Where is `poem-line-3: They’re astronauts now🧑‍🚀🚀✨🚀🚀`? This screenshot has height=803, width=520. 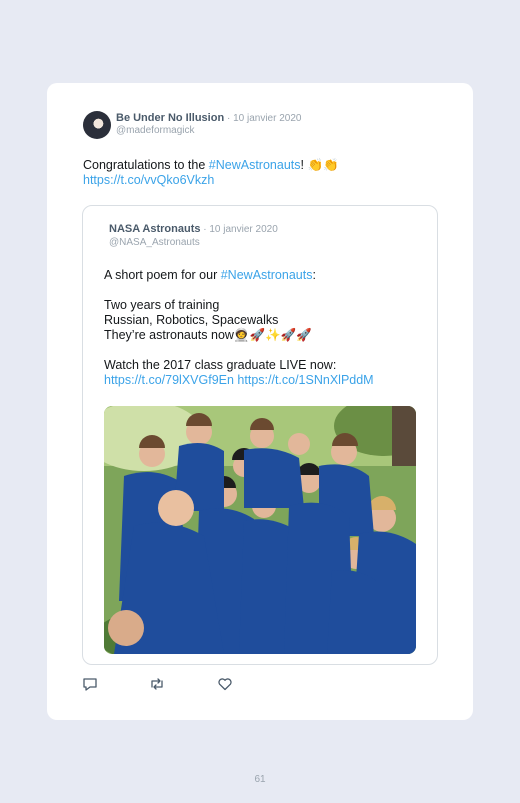 poem-line-3: They’re astronauts now🧑‍🚀🚀✨🚀🚀 is located at coordinates (208, 335).